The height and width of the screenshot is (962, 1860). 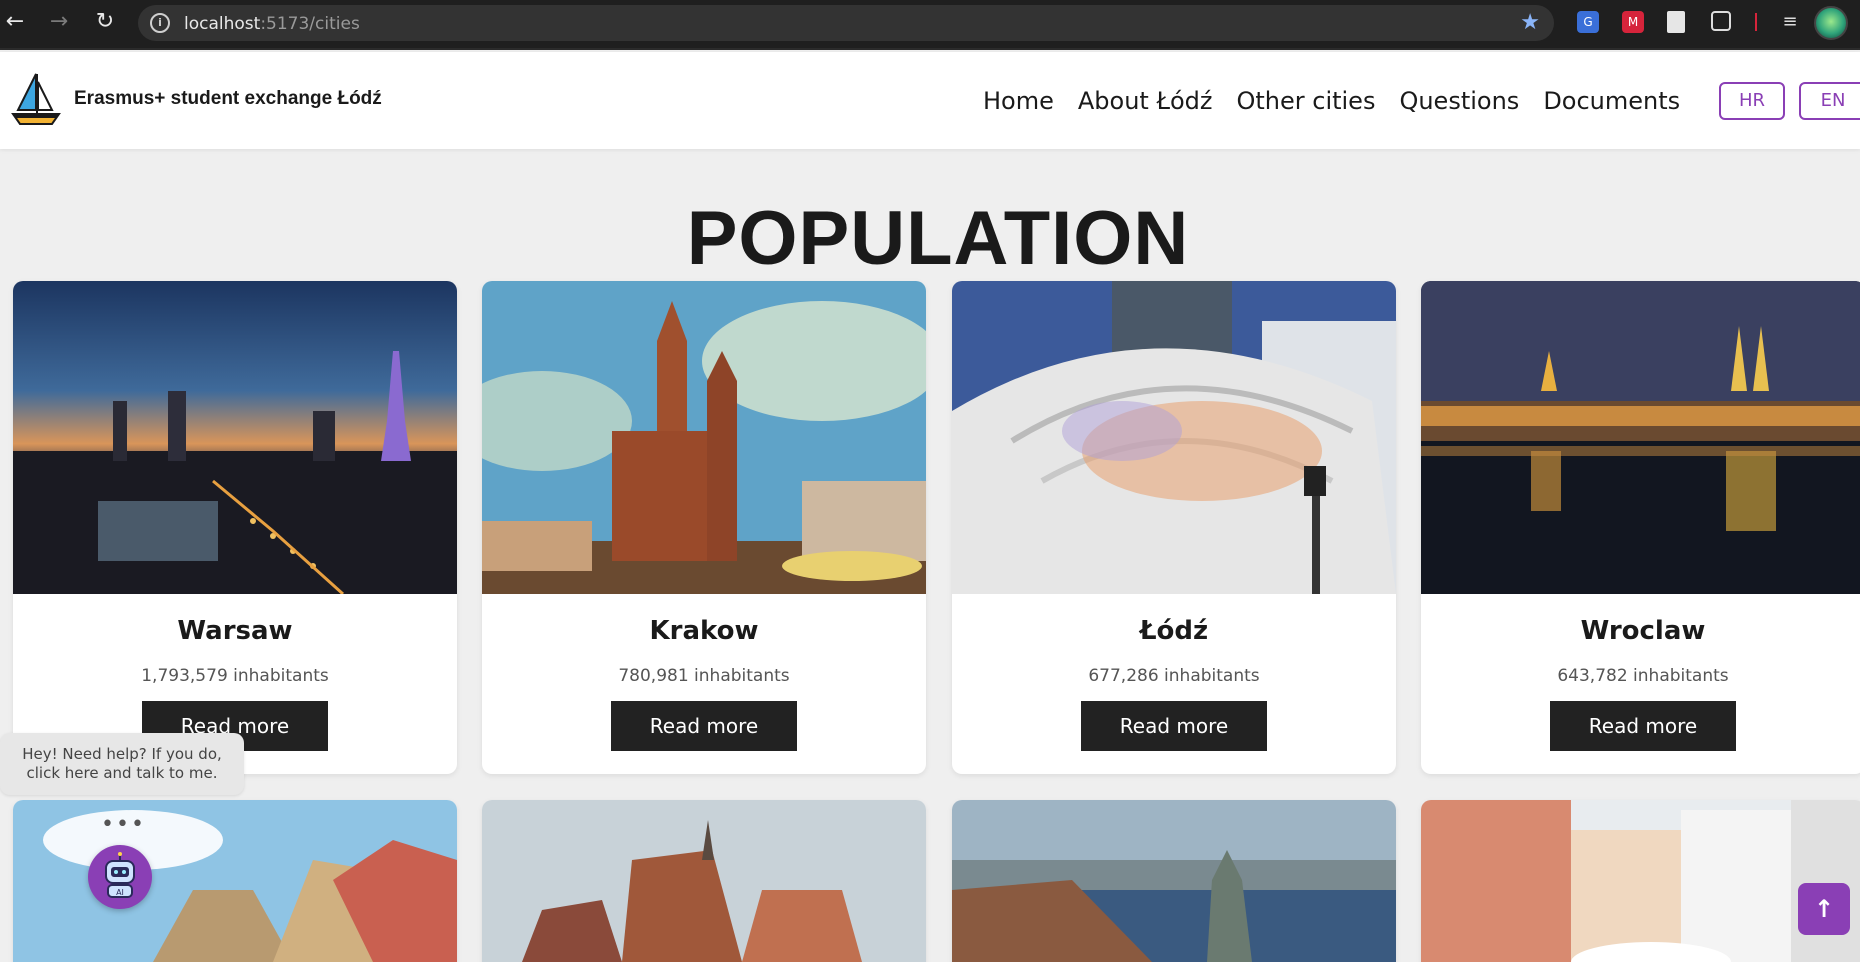 I want to click on lang-en-button: EN, so click(x=1829, y=101).